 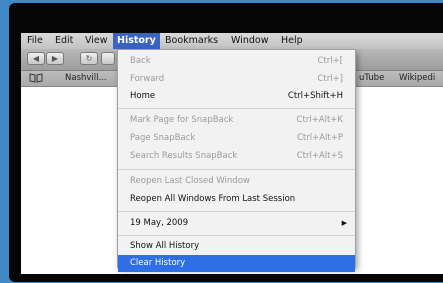 What do you see at coordinates (371, 78) in the screenshot?
I see `bookmark-item: uTube` at bounding box center [371, 78].